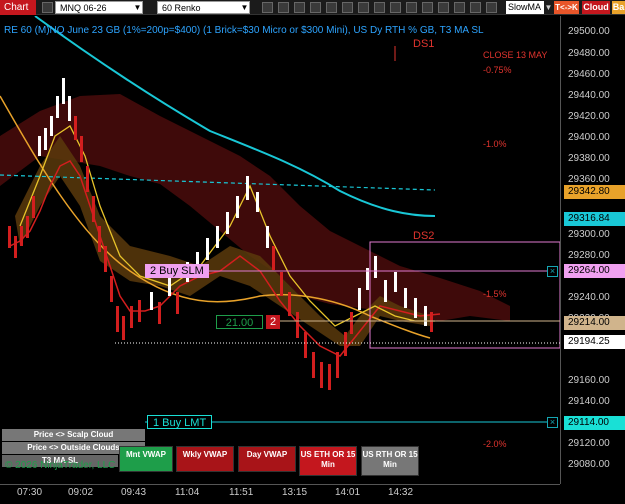  Describe the element at coordinates (589, 234) in the screenshot. I see `price-tick: 29300.00` at that location.